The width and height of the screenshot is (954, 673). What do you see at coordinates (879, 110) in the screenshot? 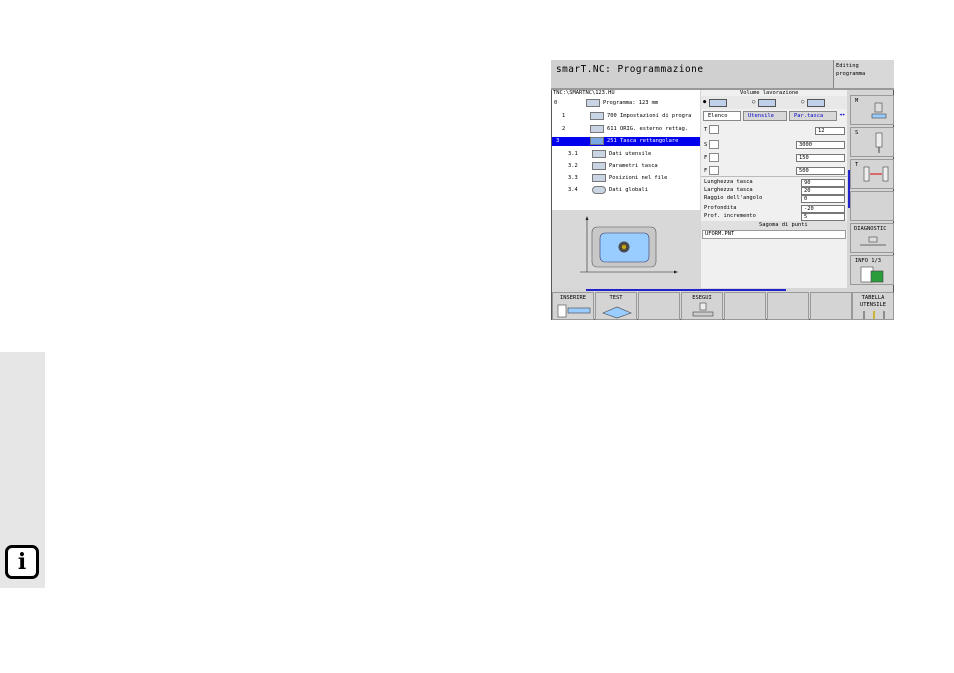
I see `m-function-icon` at bounding box center [879, 110].